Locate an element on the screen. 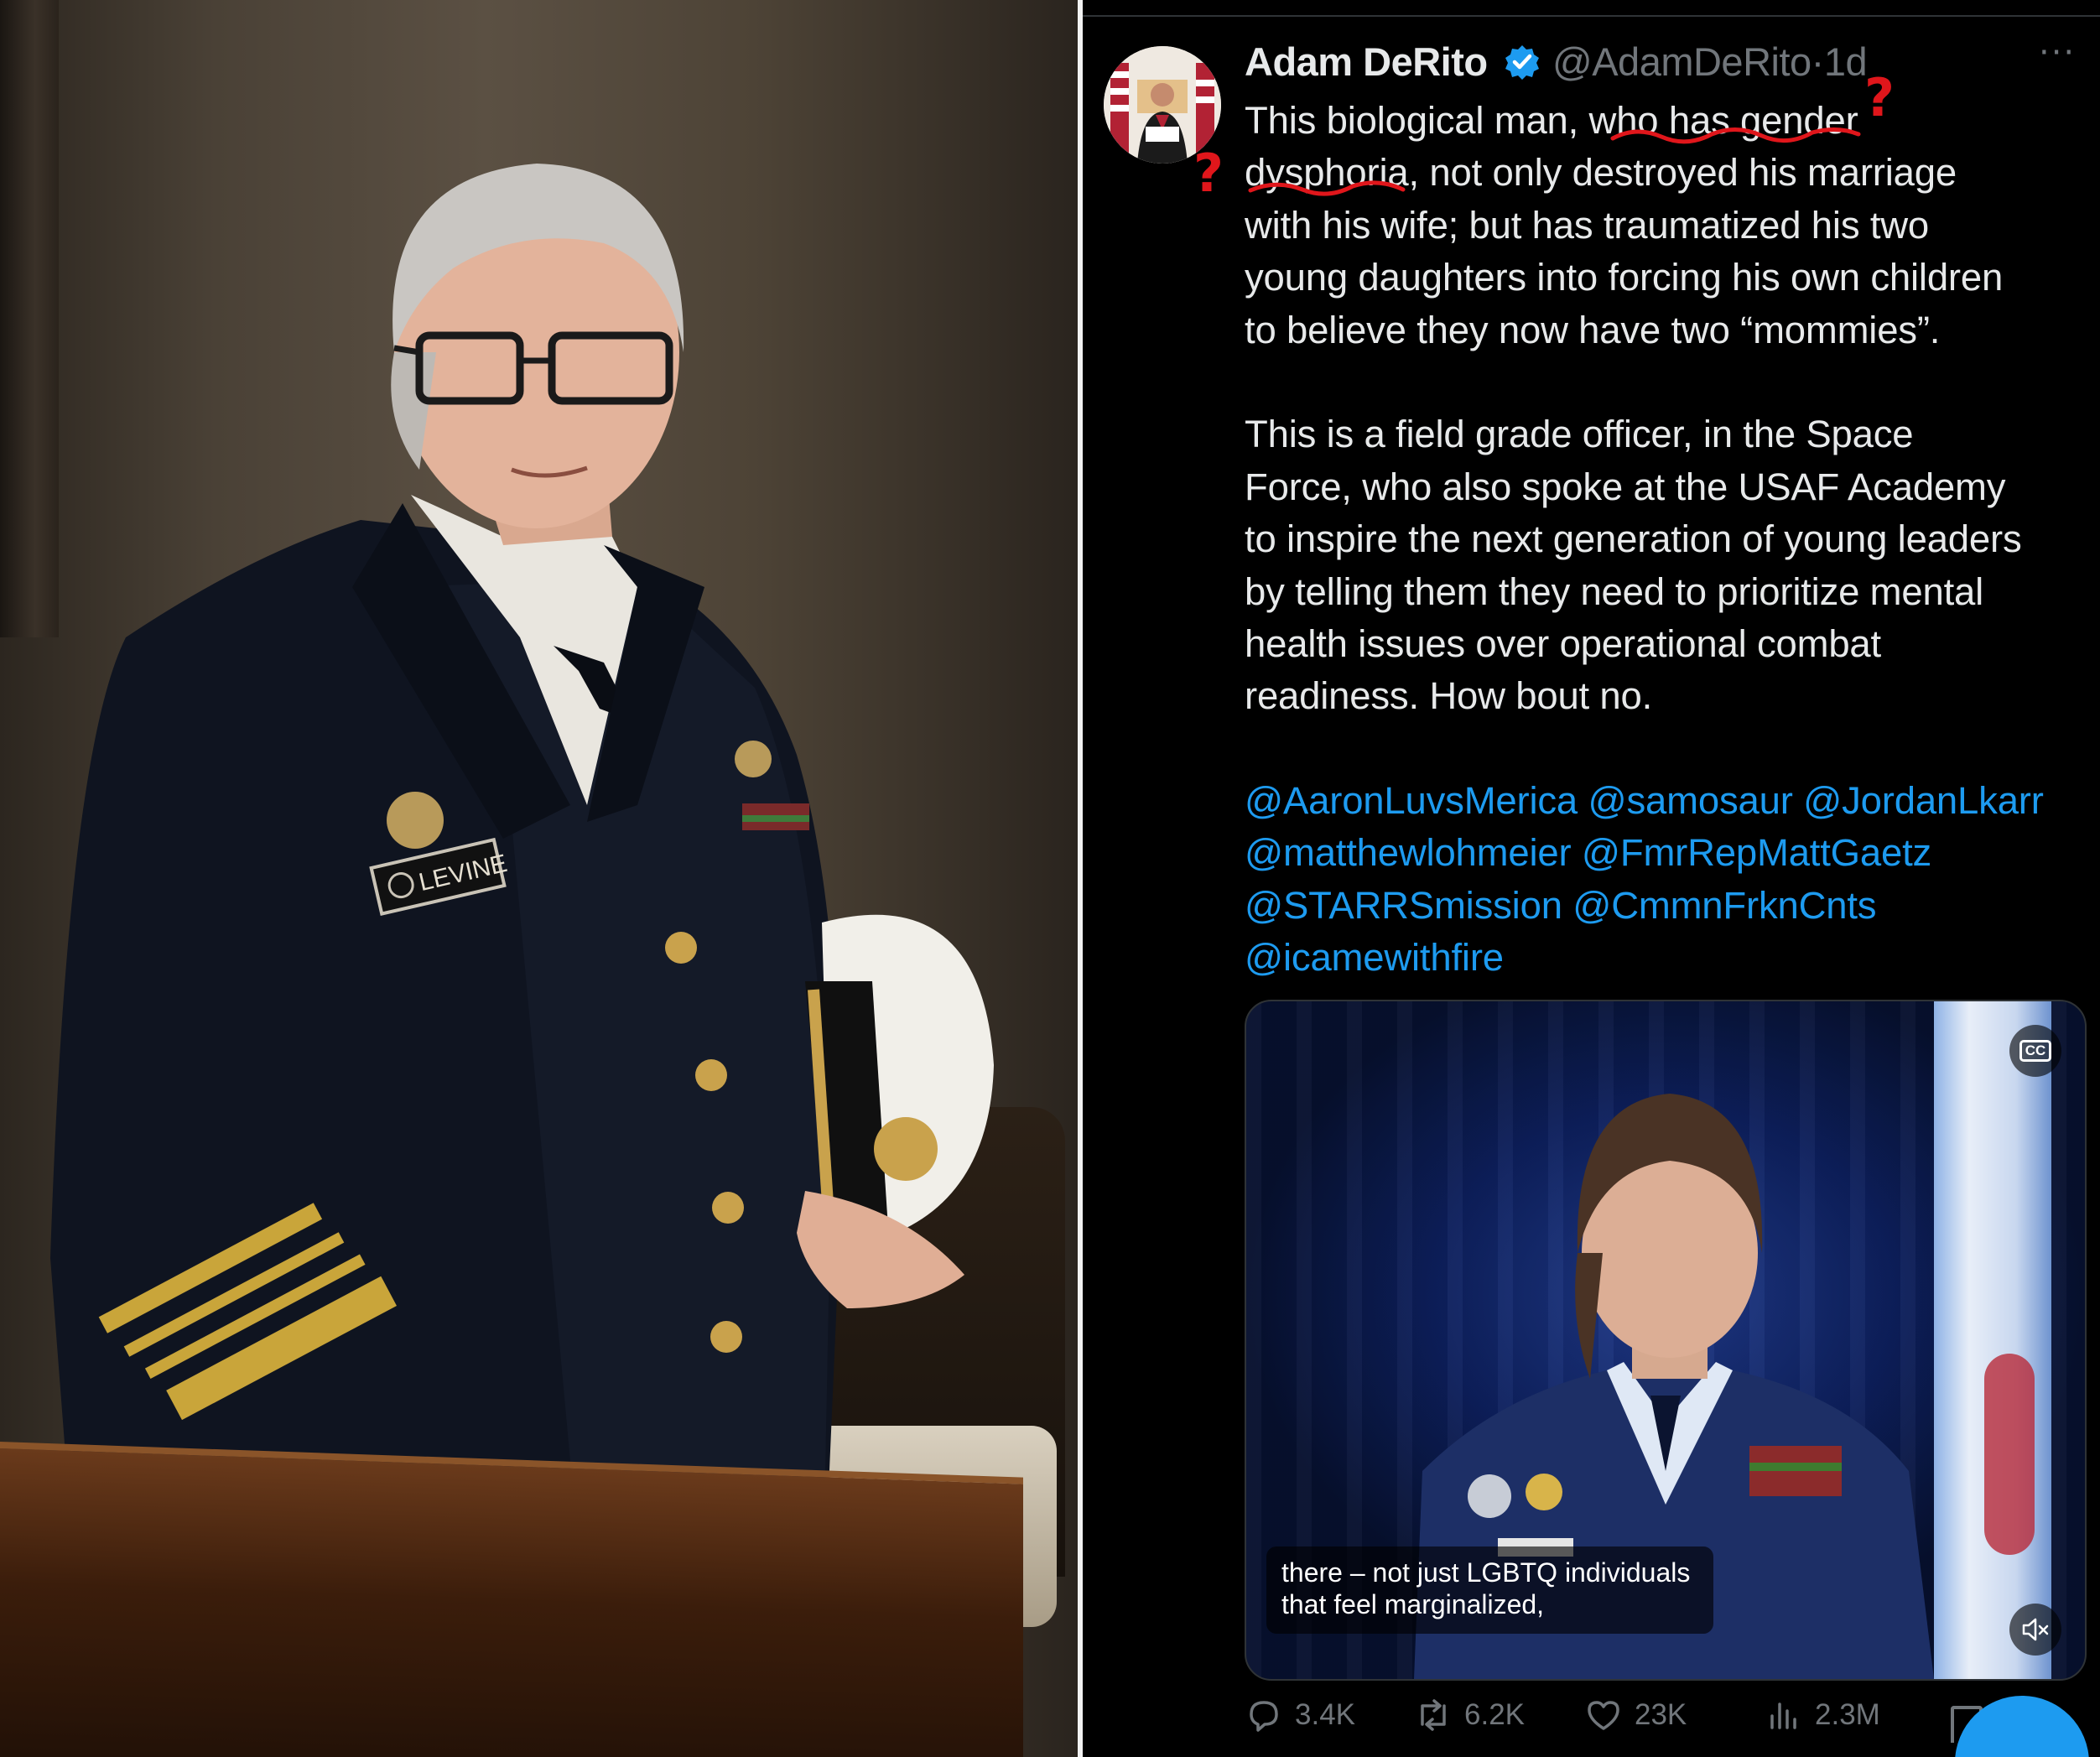 This screenshot has width=2100, height=1757. mention-link: @CmmnFrknCnts is located at coordinates (1724, 906).